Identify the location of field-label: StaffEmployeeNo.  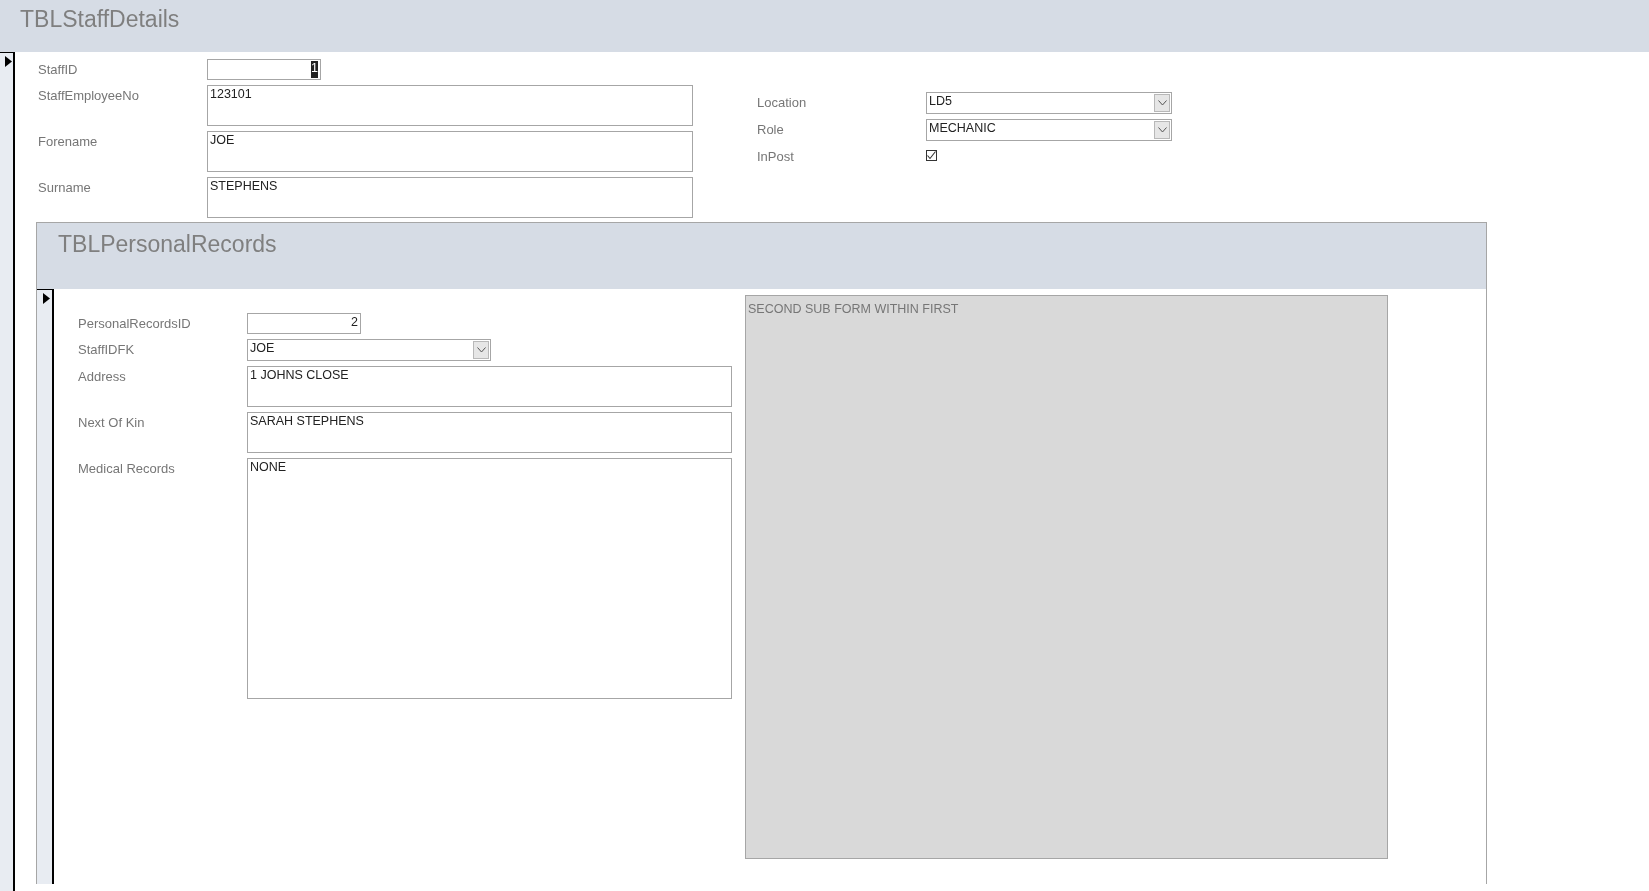
(89, 95).